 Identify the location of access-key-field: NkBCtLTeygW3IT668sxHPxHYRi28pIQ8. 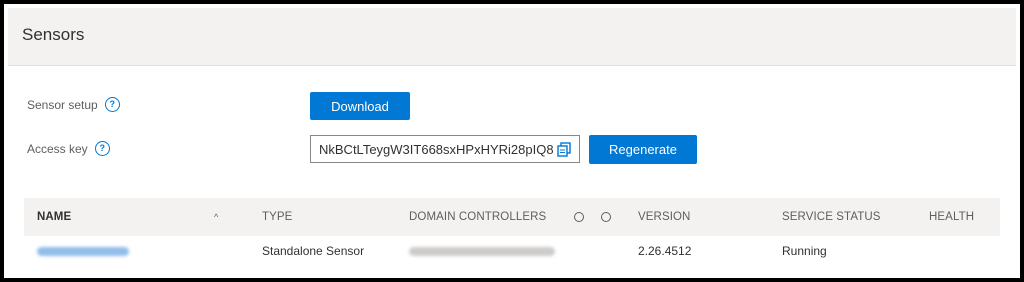
(445, 149).